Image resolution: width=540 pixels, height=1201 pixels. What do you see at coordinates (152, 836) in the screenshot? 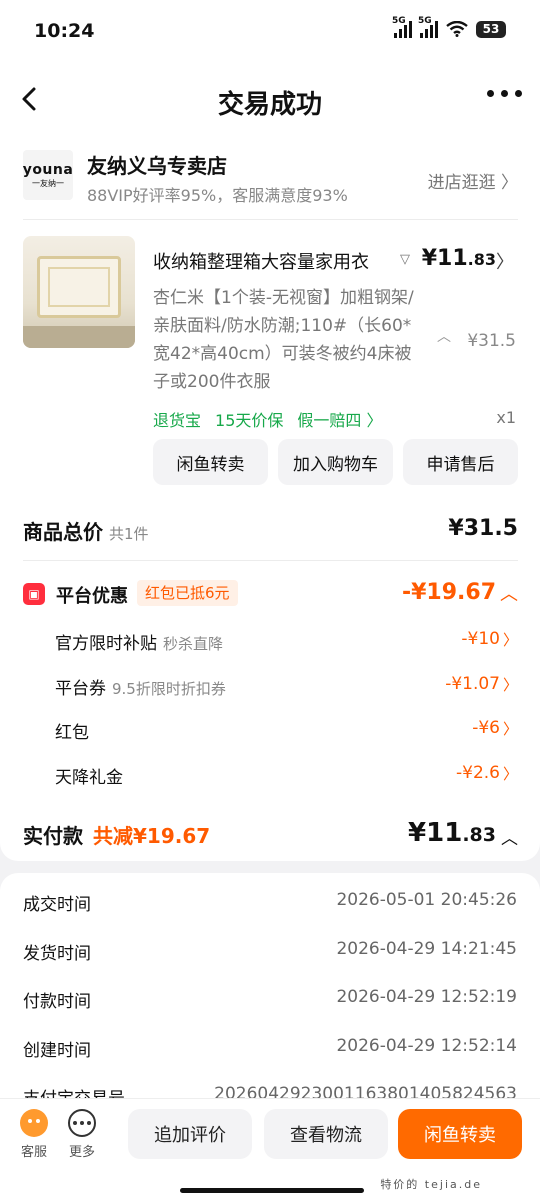
I see `total-saved: 共减¥19.67` at bounding box center [152, 836].